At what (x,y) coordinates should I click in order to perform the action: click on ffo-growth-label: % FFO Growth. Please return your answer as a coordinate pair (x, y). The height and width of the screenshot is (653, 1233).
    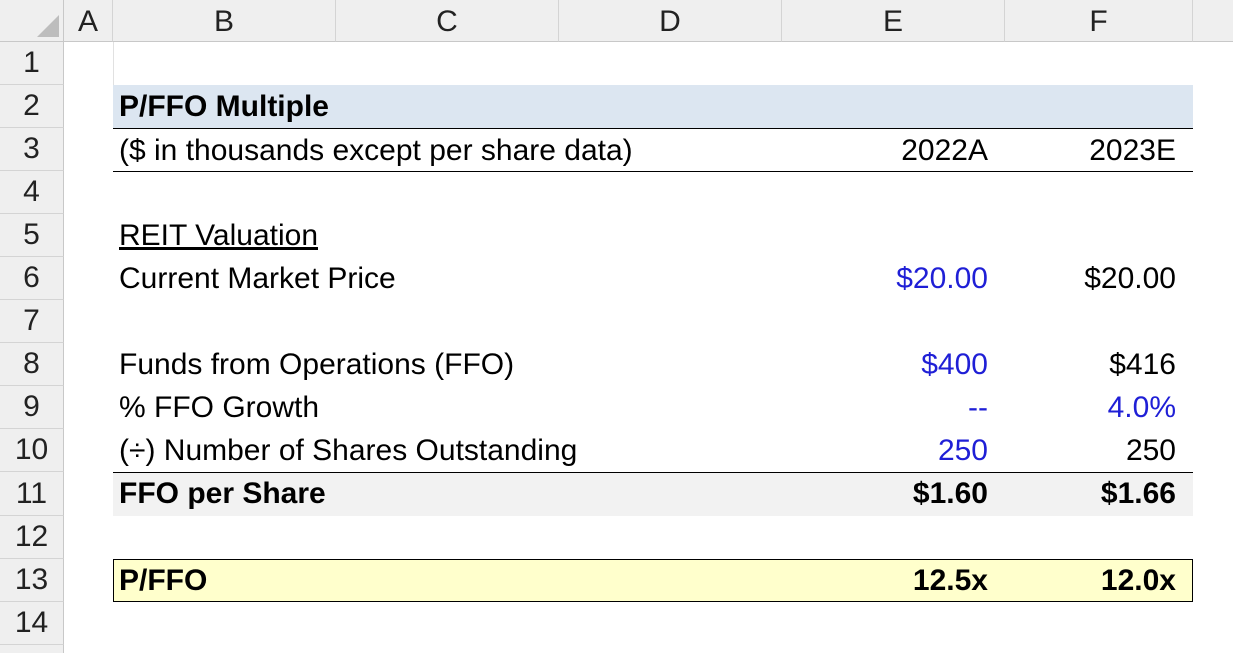
    Looking at the image, I should click on (219, 408).